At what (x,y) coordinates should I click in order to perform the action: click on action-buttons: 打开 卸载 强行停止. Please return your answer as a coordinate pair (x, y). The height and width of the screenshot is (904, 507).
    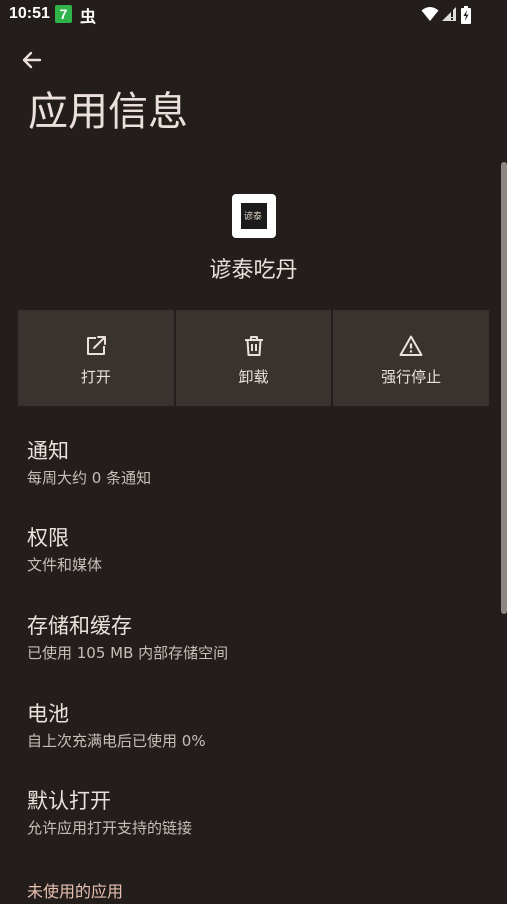
    Looking at the image, I should click on (254, 358).